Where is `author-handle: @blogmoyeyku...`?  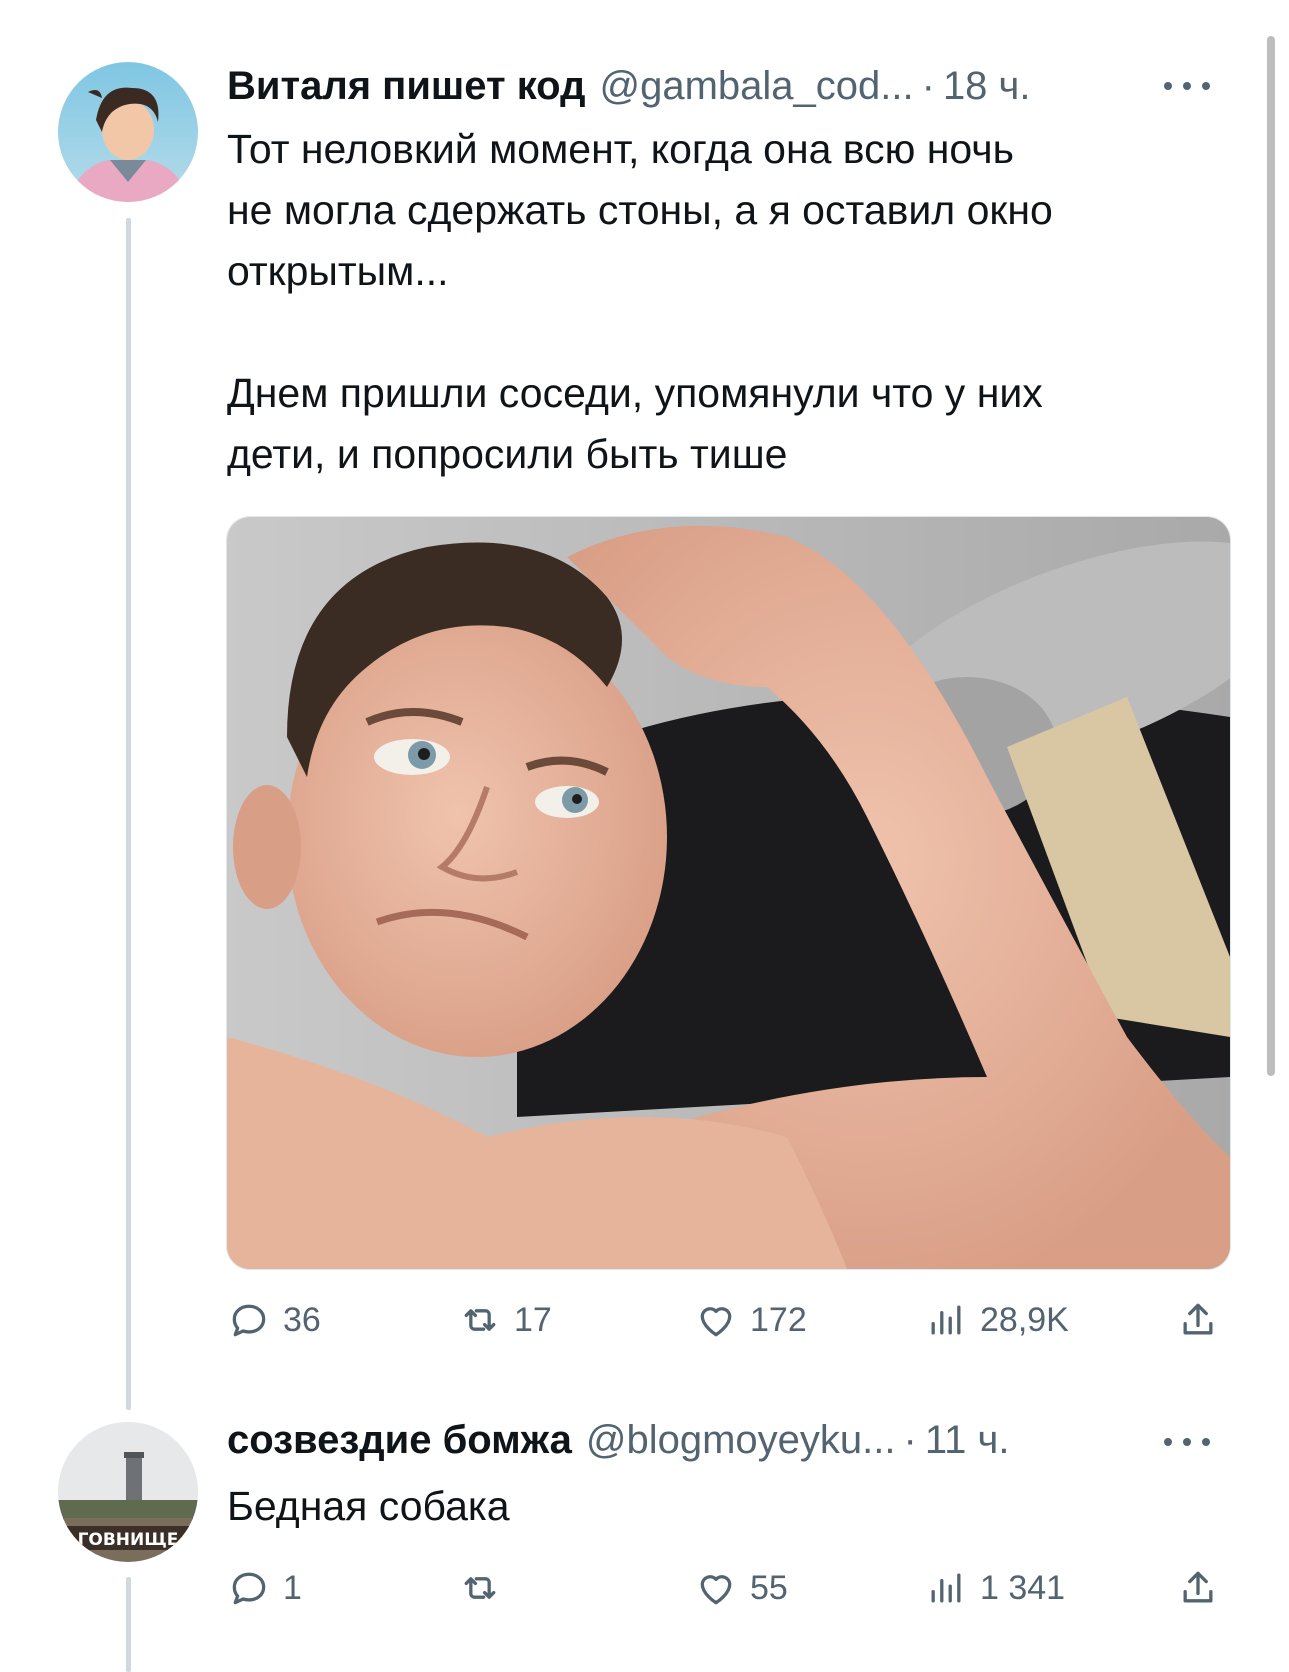
author-handle: @blogmoyeyku... is located at coordinates (741, 1440).